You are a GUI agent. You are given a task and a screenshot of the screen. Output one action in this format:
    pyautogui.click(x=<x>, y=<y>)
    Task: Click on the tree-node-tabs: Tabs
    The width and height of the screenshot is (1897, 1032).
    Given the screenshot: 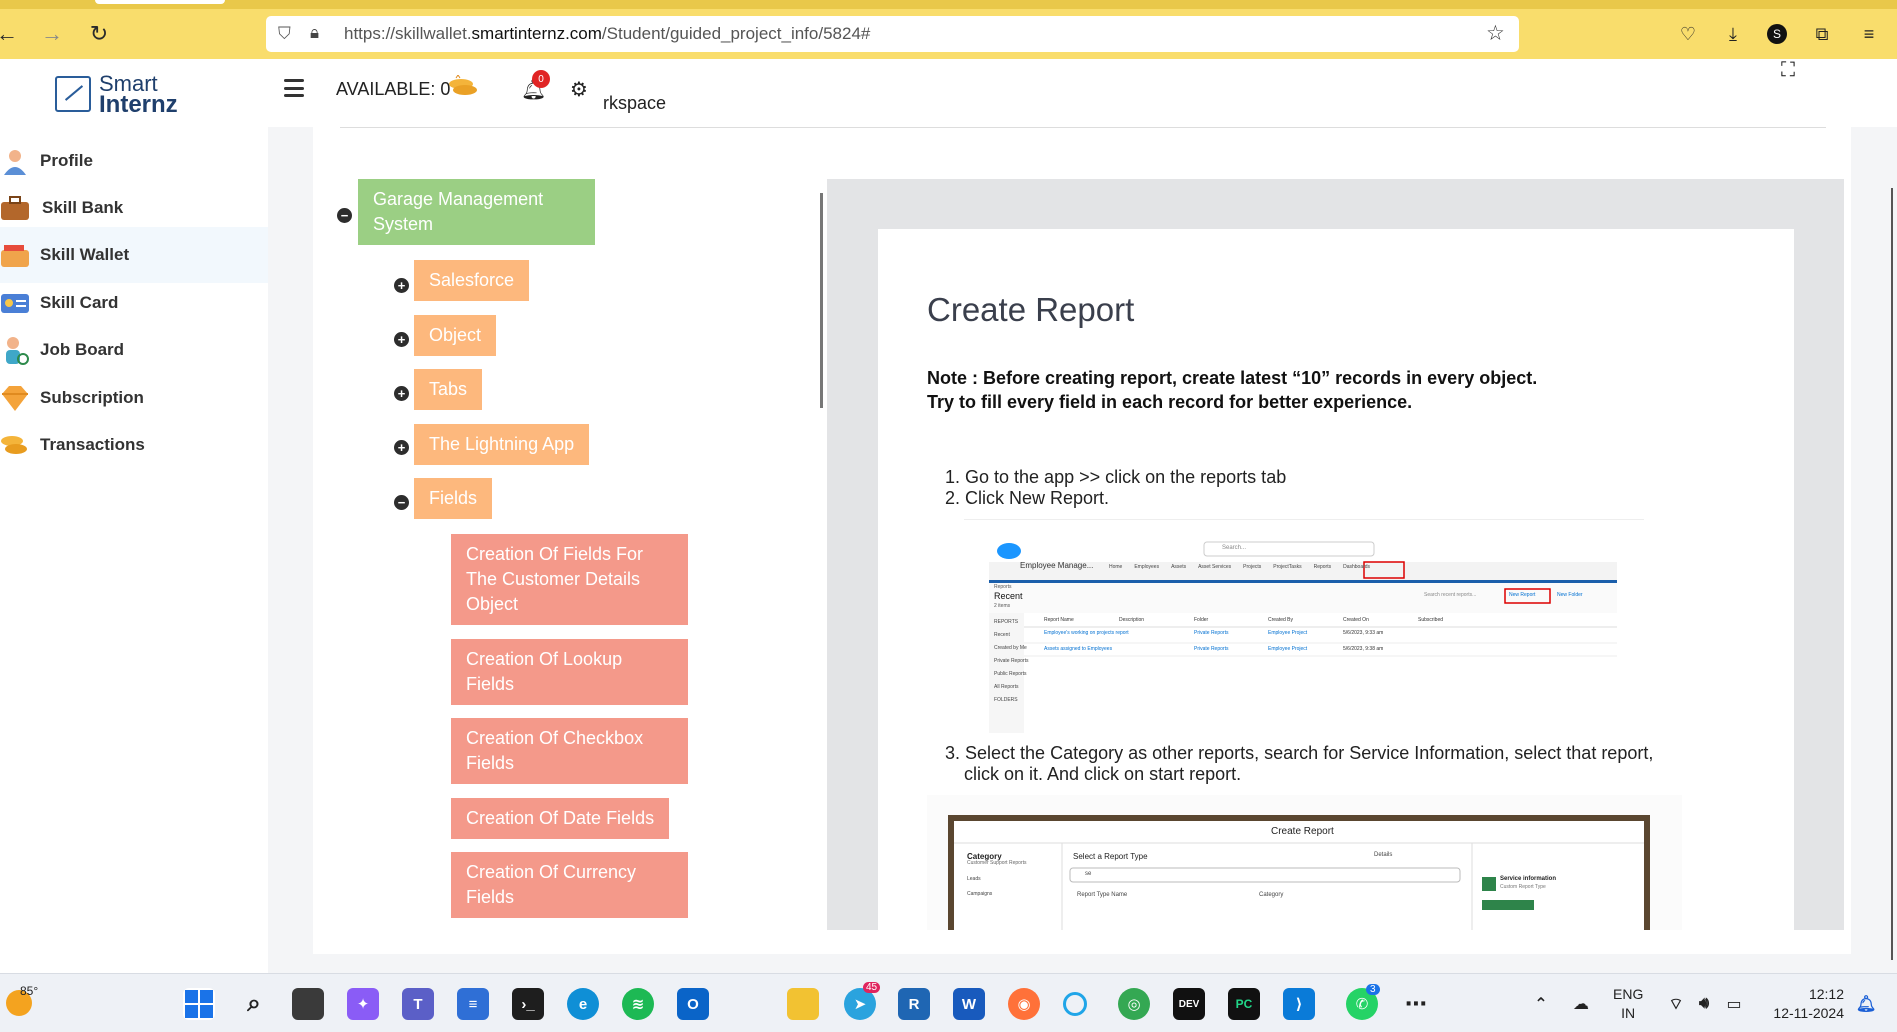 What is the action you would take?
    pyautogui.click(x=448, y=389)
    